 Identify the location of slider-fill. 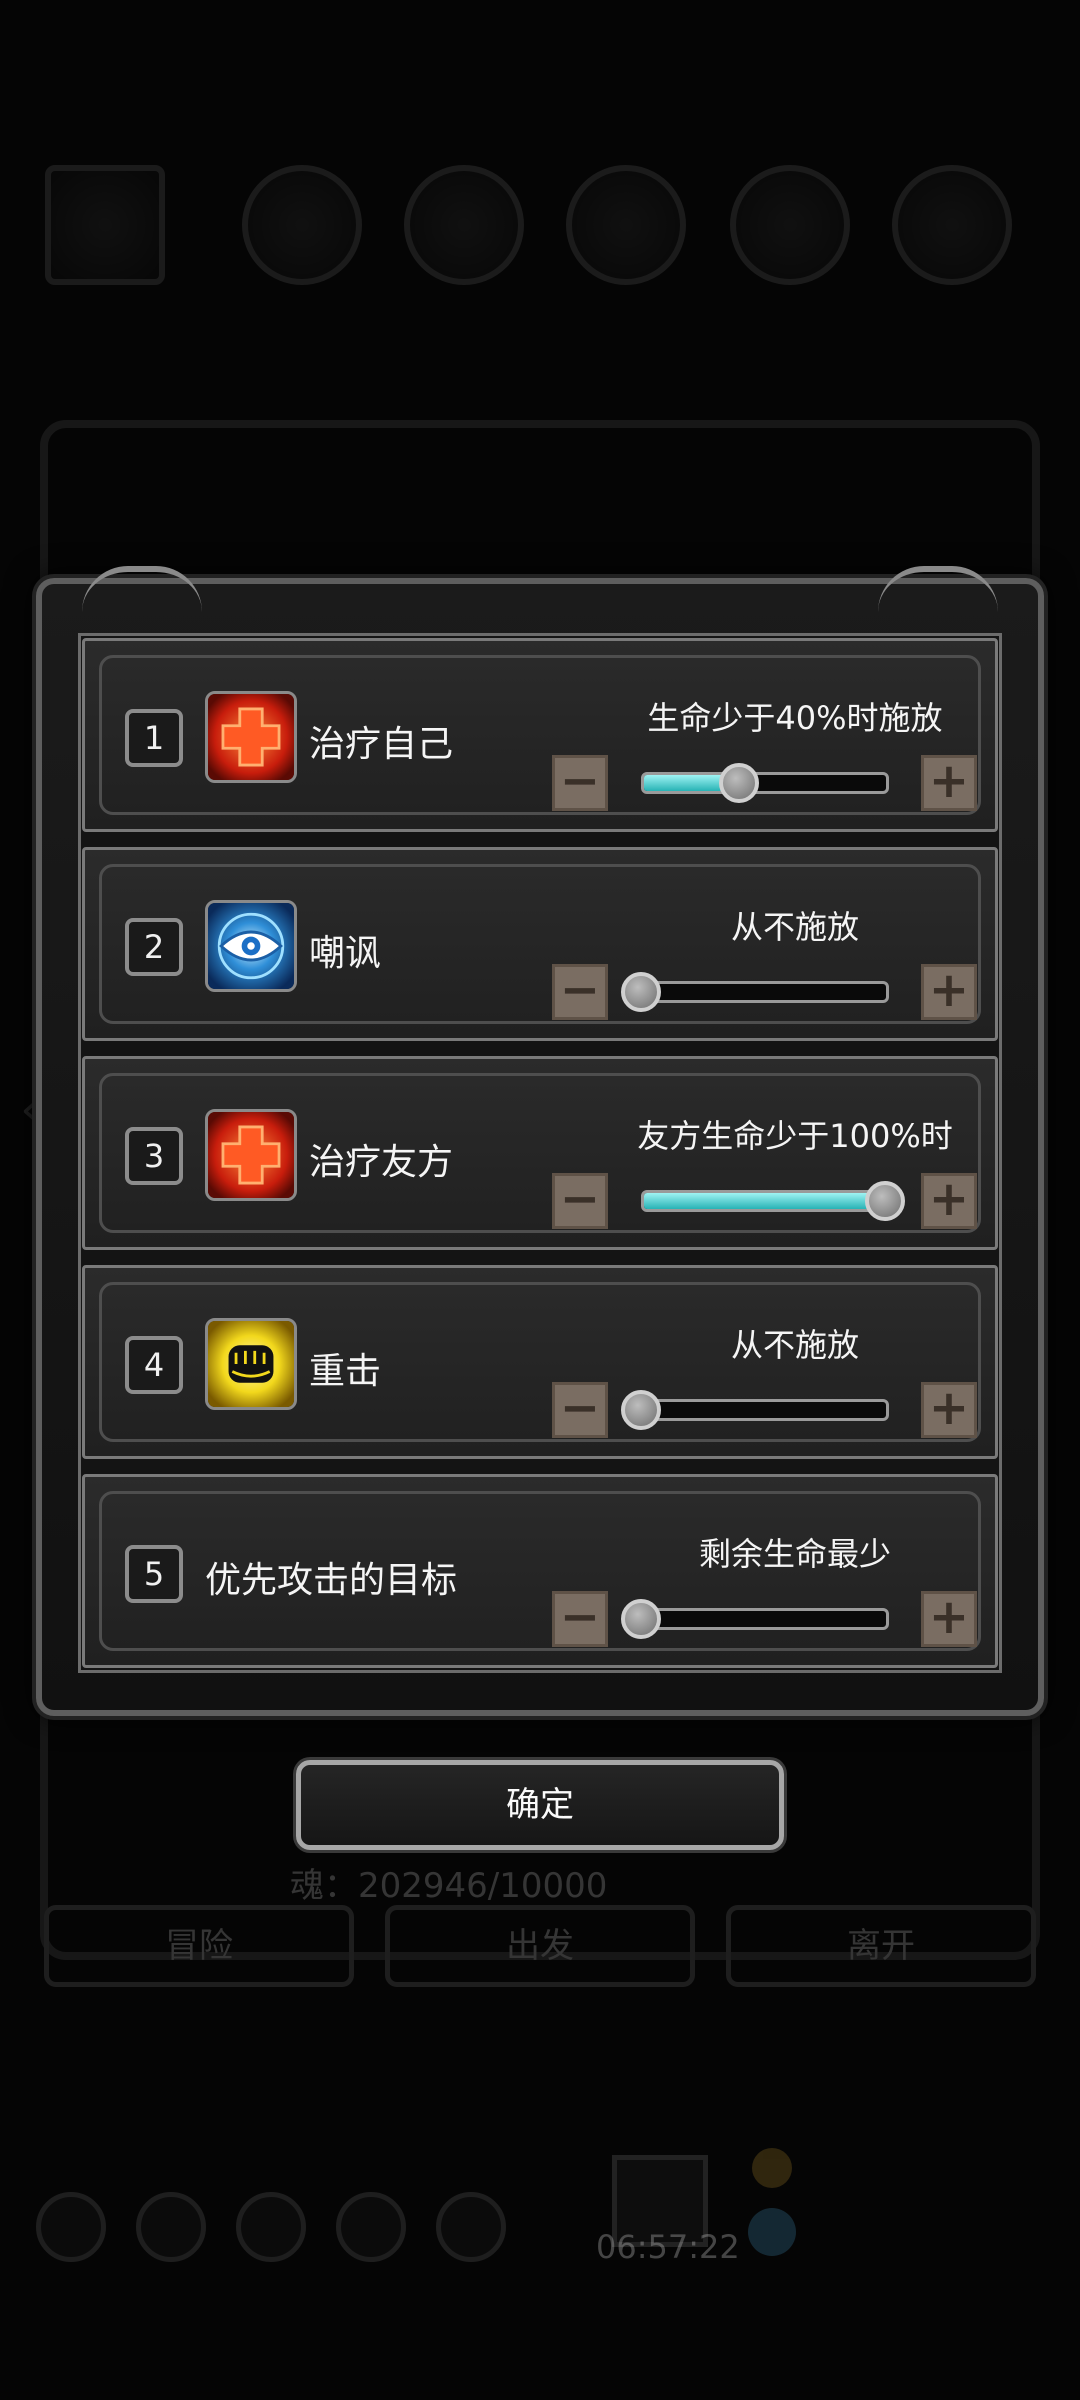
(765, 1201).